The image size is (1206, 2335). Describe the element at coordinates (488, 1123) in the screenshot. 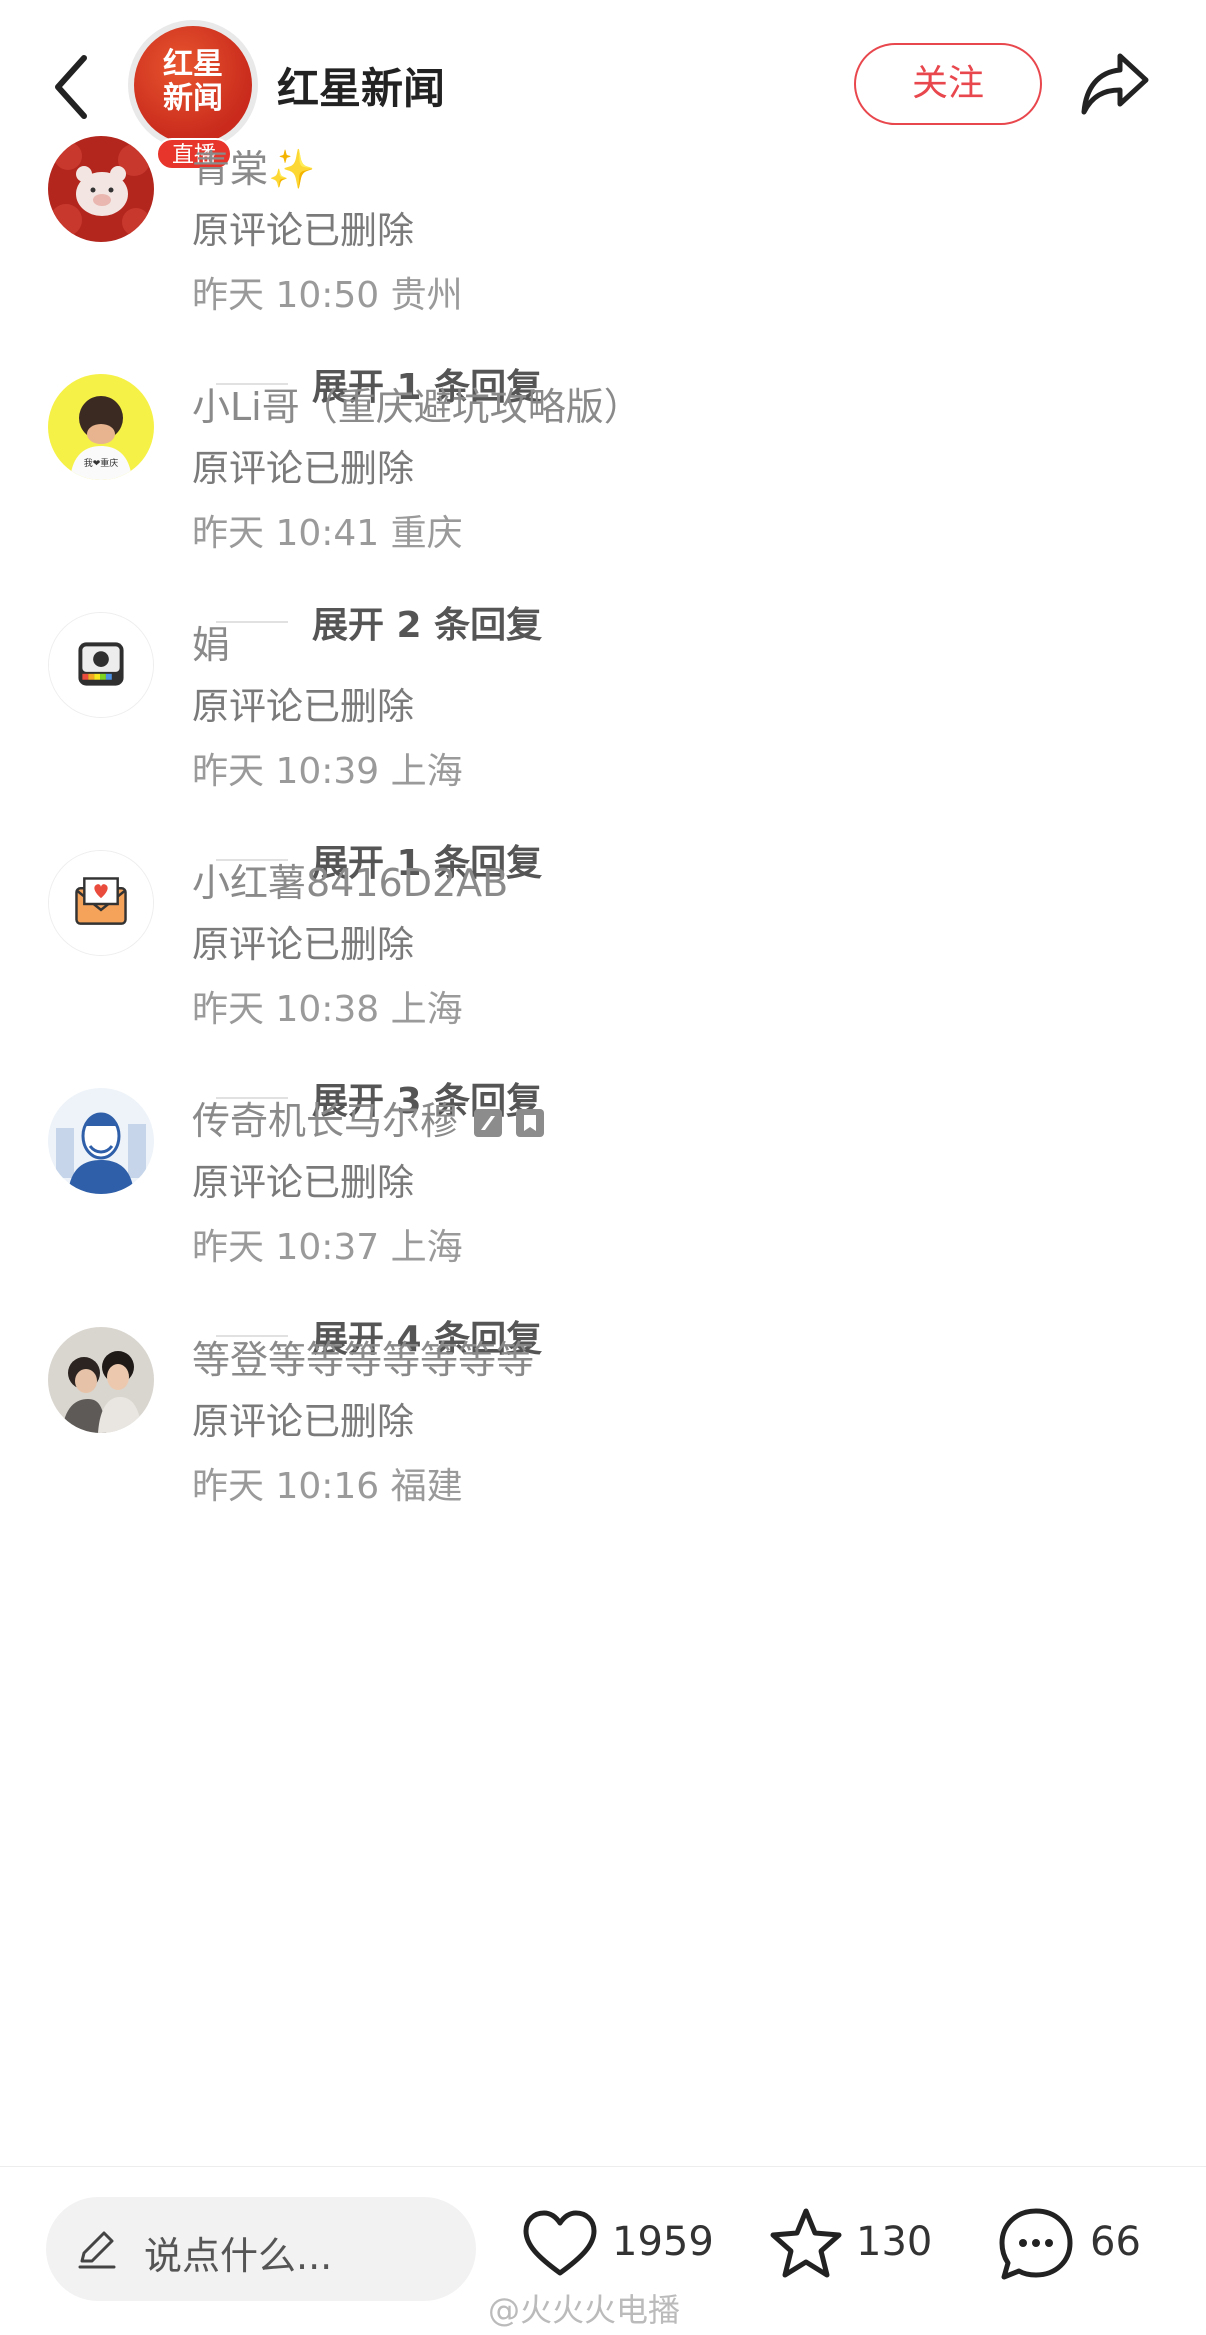

I see `level-badge-icon` at that location.